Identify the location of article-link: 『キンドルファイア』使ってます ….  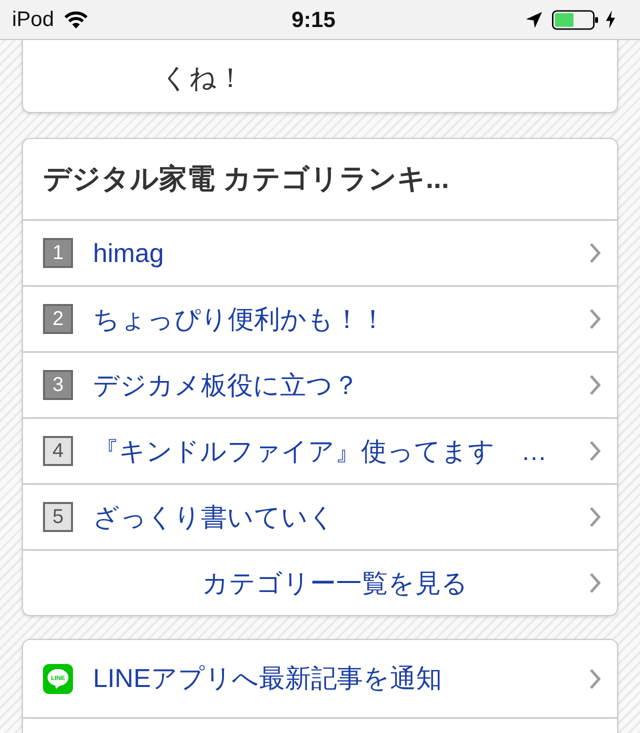
(320, 451).